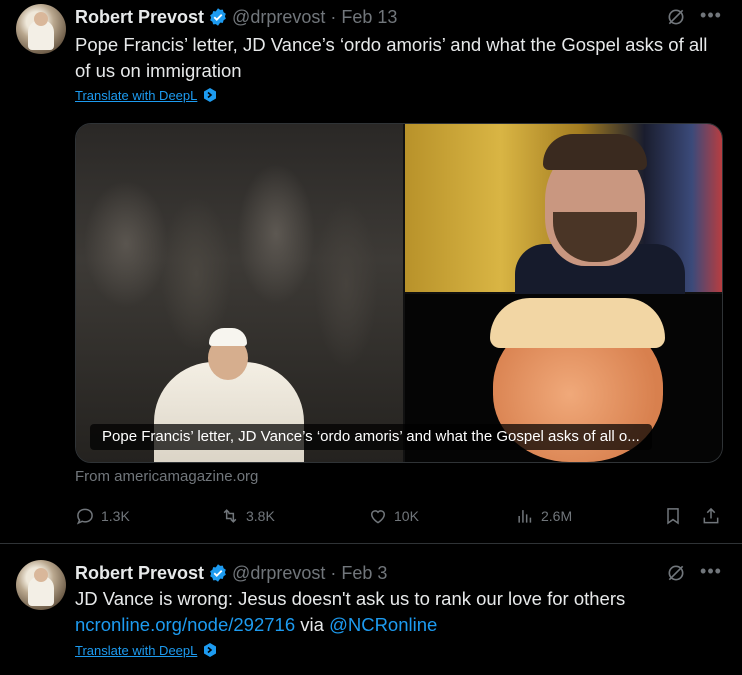 This screenshot has width=742, height=675. Describe the element at coordinates (673, 516) in the screenshot. I see `bookmark-icon` at that location.